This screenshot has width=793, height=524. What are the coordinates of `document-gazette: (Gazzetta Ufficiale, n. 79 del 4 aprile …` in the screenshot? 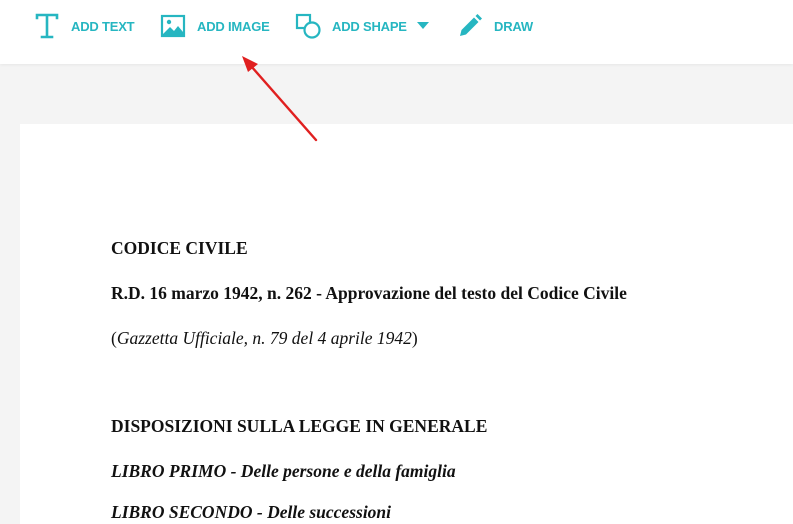 It's located at (264, 338).